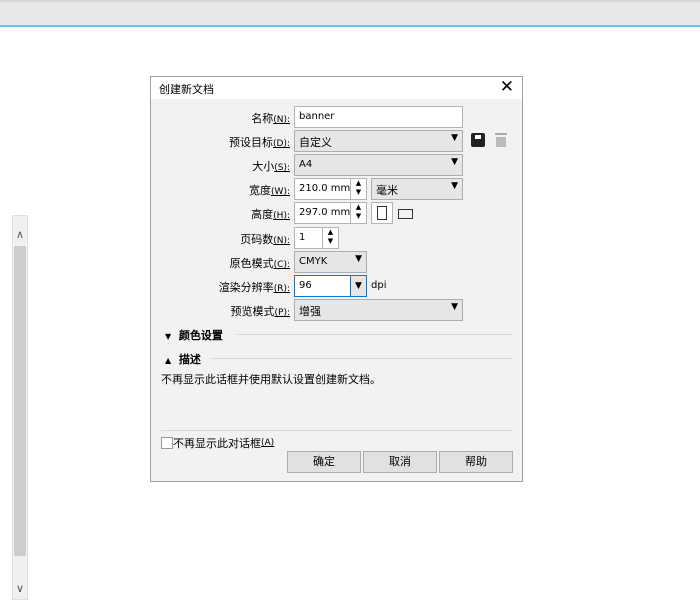 The height and width of the screenshot is (600, 700). What do you see at coordinates (350, 13) in the screenshot?
I see `top-toolbar` at bounding box center [350, 13].